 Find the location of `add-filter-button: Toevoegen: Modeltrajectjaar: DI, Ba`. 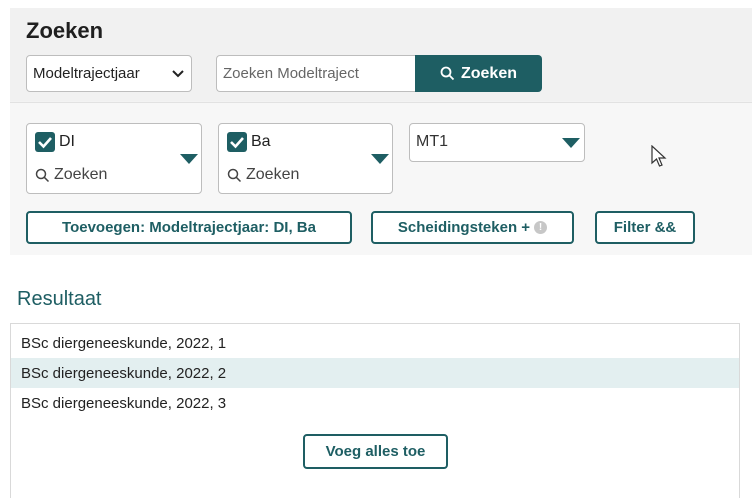

add-filter-button: Toevoegen: Modeltrajectjaar: DI, Ba is located at coordinates (189, 227).